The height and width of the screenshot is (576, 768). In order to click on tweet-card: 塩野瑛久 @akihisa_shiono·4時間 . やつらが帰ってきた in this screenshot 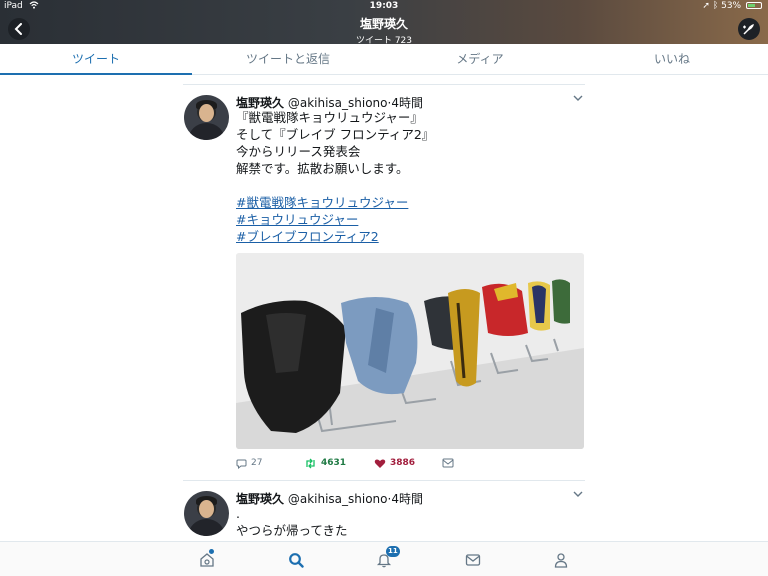, I will do `click(384, 510)`.